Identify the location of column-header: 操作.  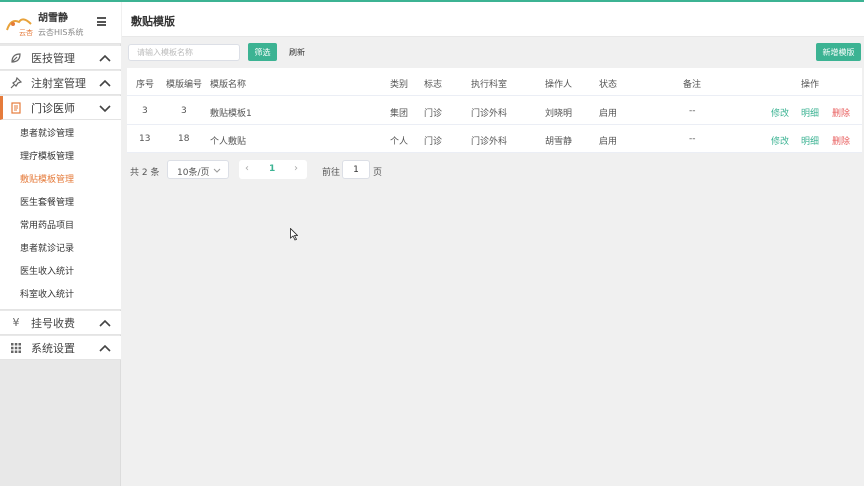
(810, 85).